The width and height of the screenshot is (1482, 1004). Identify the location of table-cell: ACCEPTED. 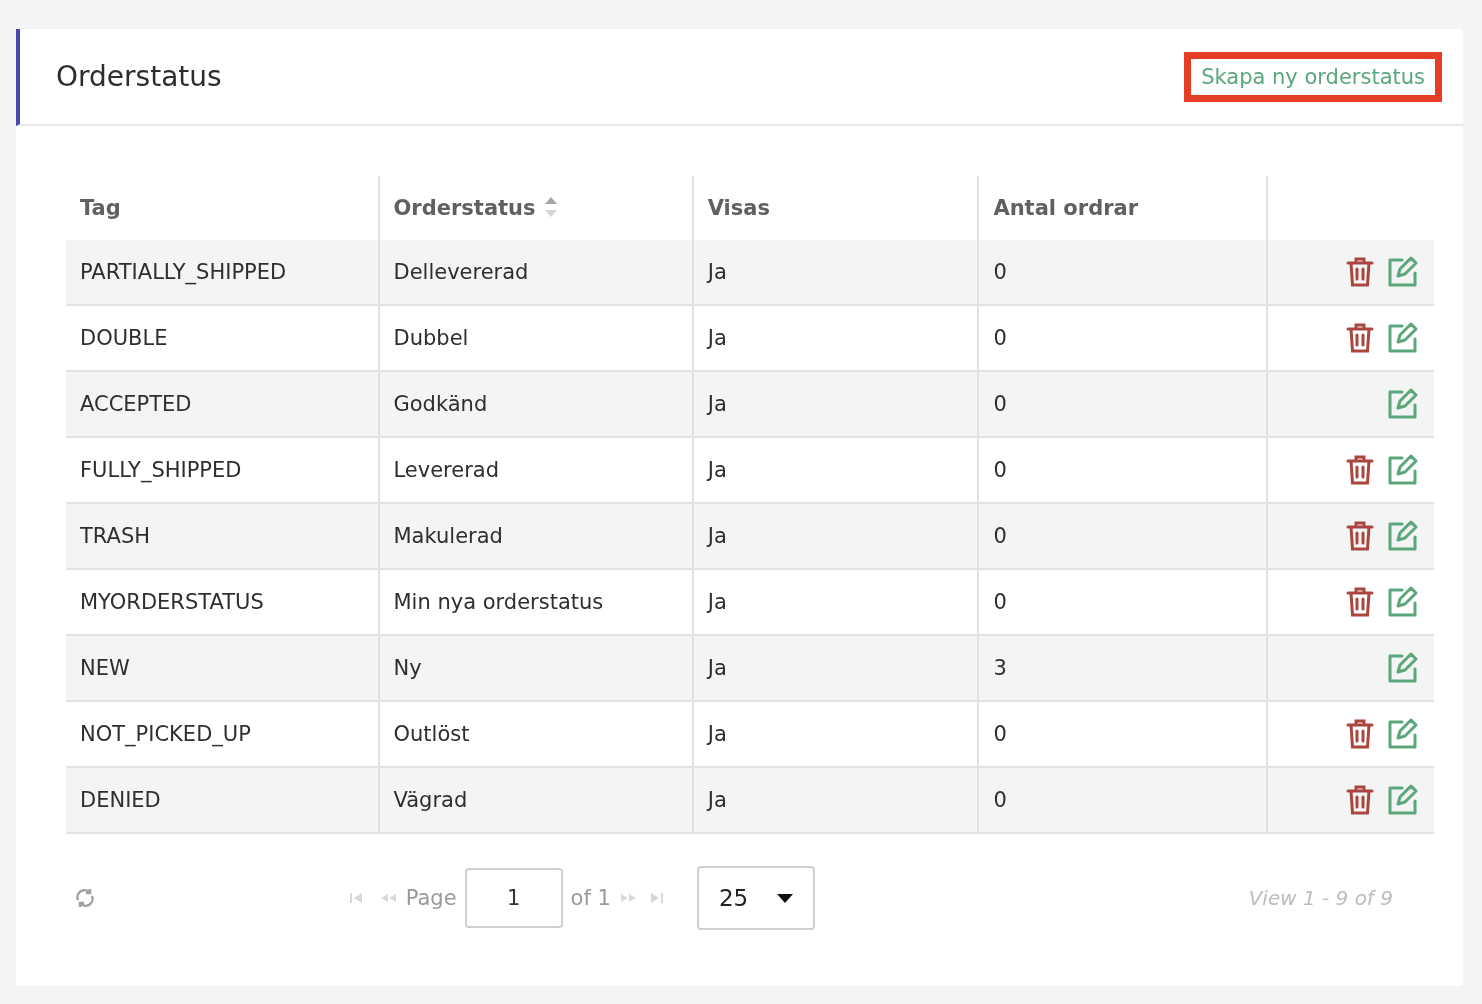
(222, 404).